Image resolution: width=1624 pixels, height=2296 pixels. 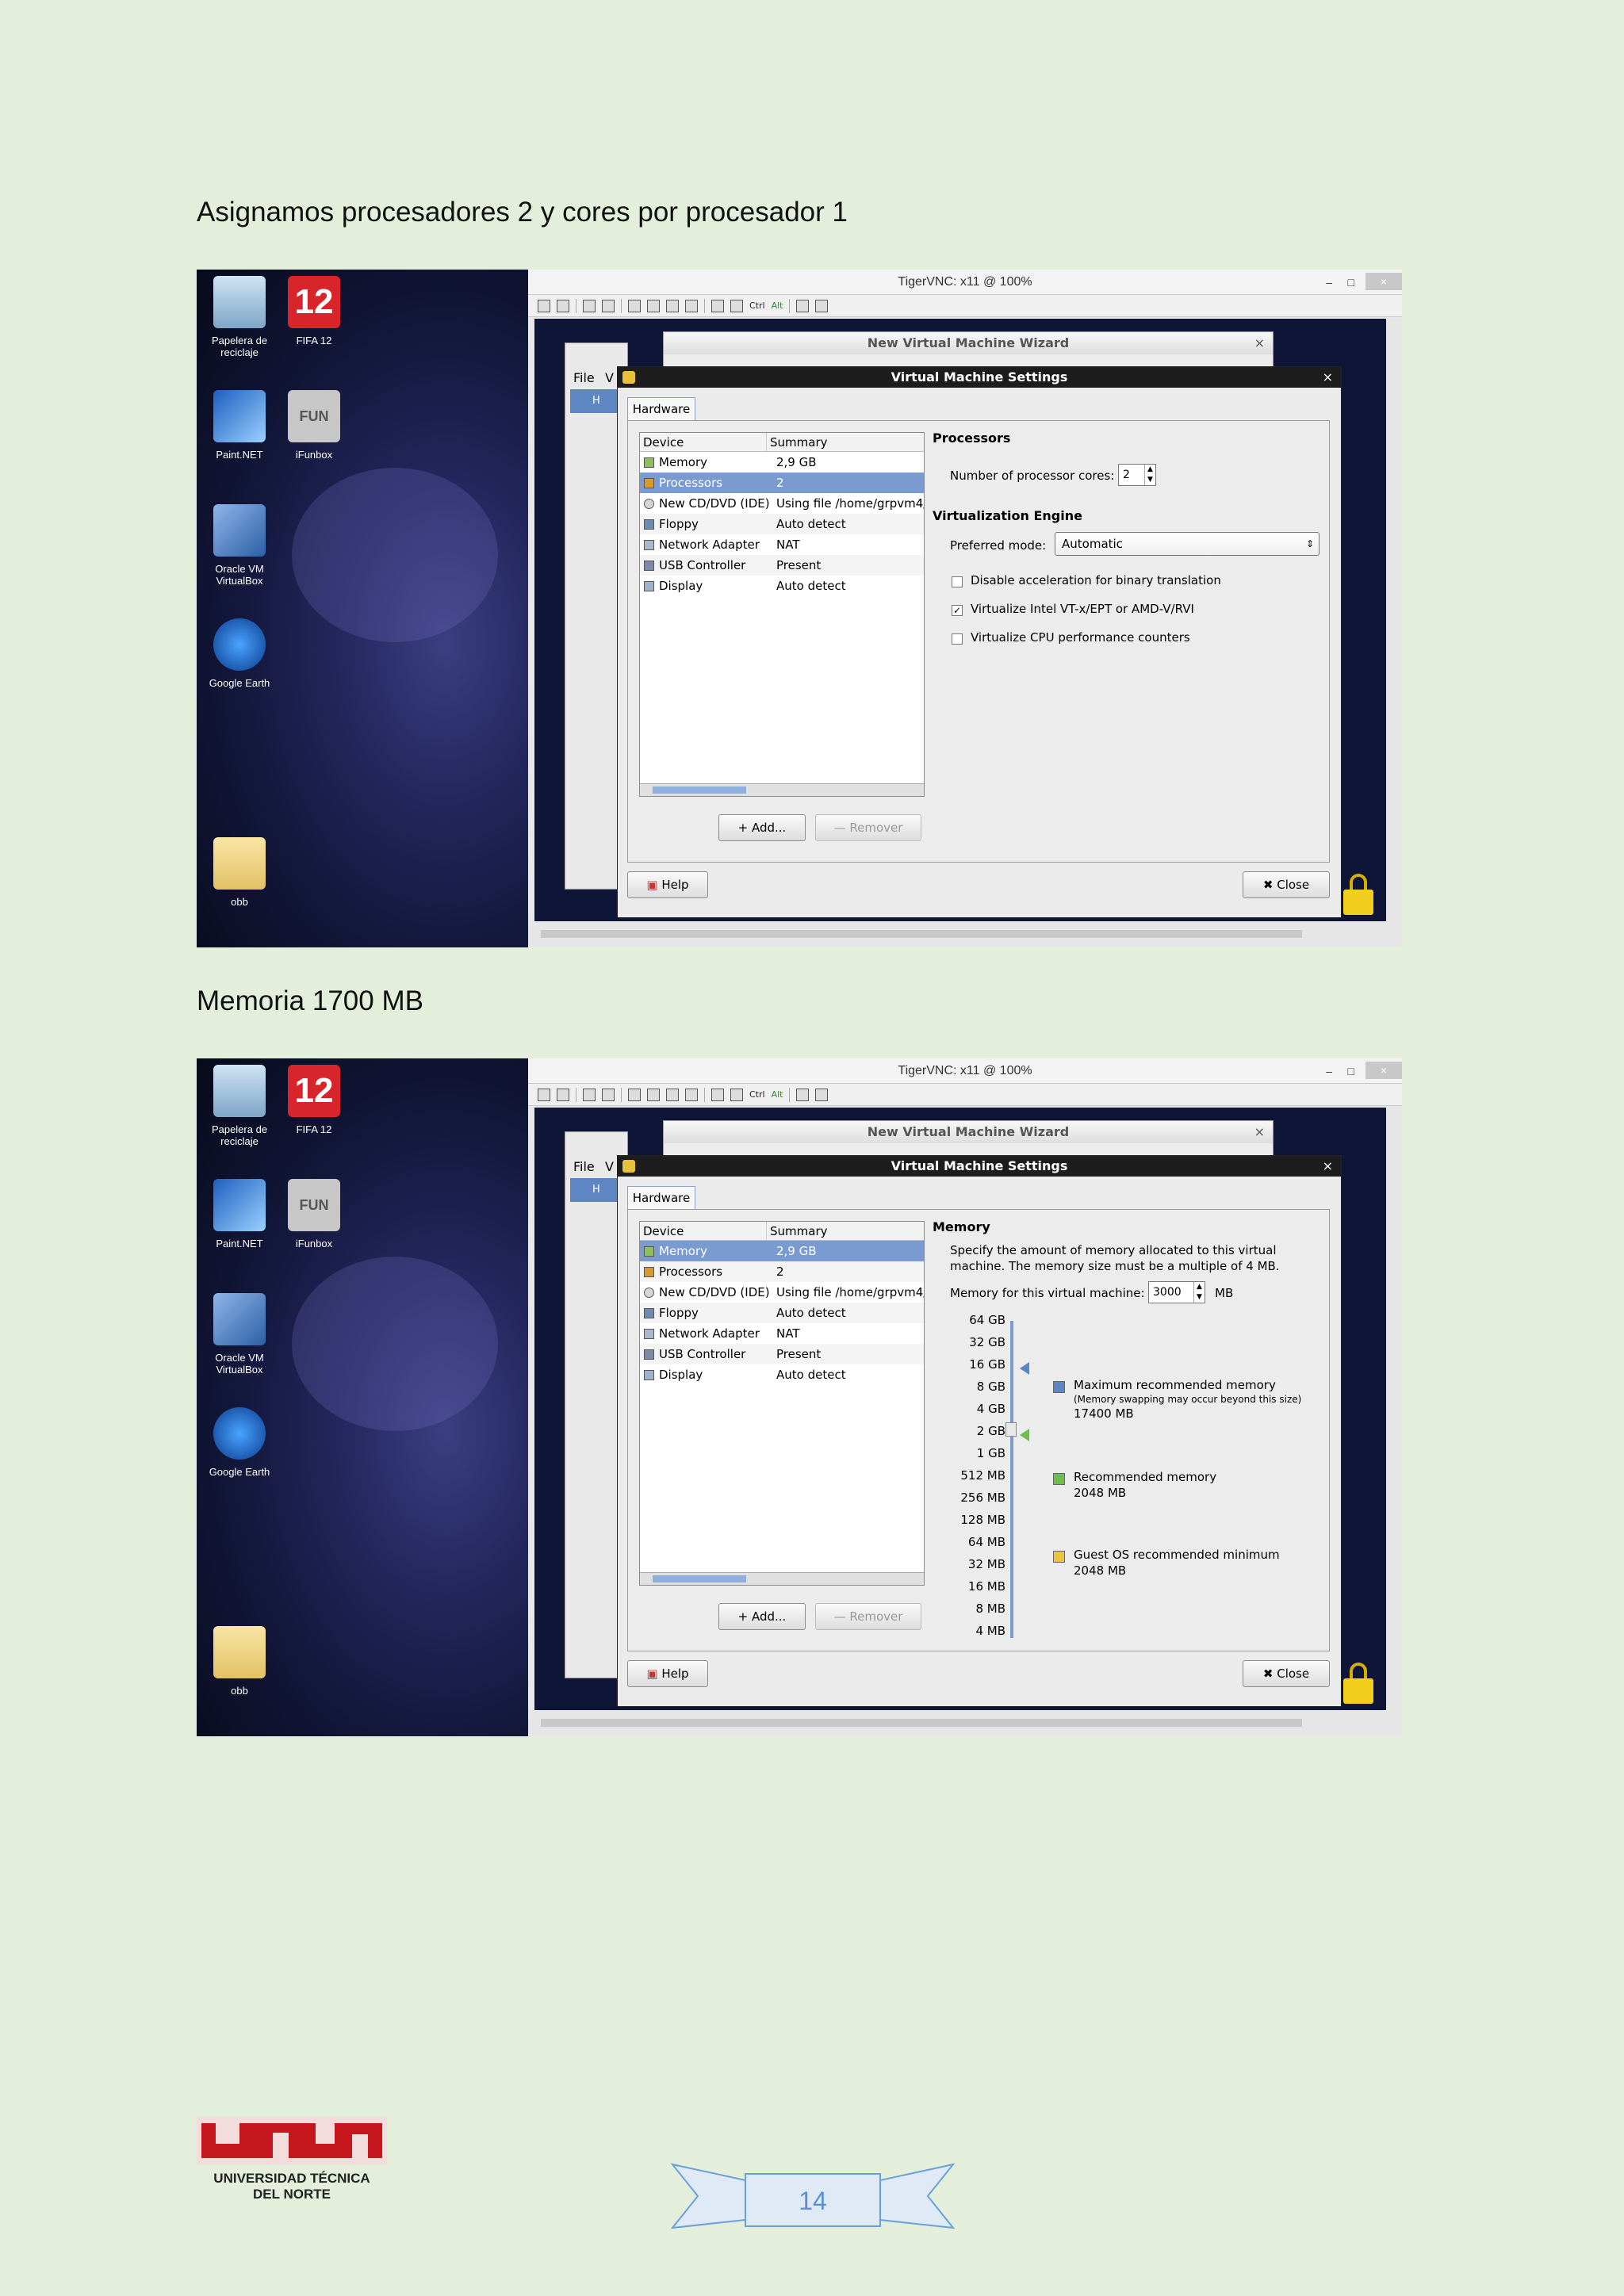 What do you see at coordinates (628, 1167) in the screenshot?
I see `vmware-icon` at bounding box center [628, 1167].